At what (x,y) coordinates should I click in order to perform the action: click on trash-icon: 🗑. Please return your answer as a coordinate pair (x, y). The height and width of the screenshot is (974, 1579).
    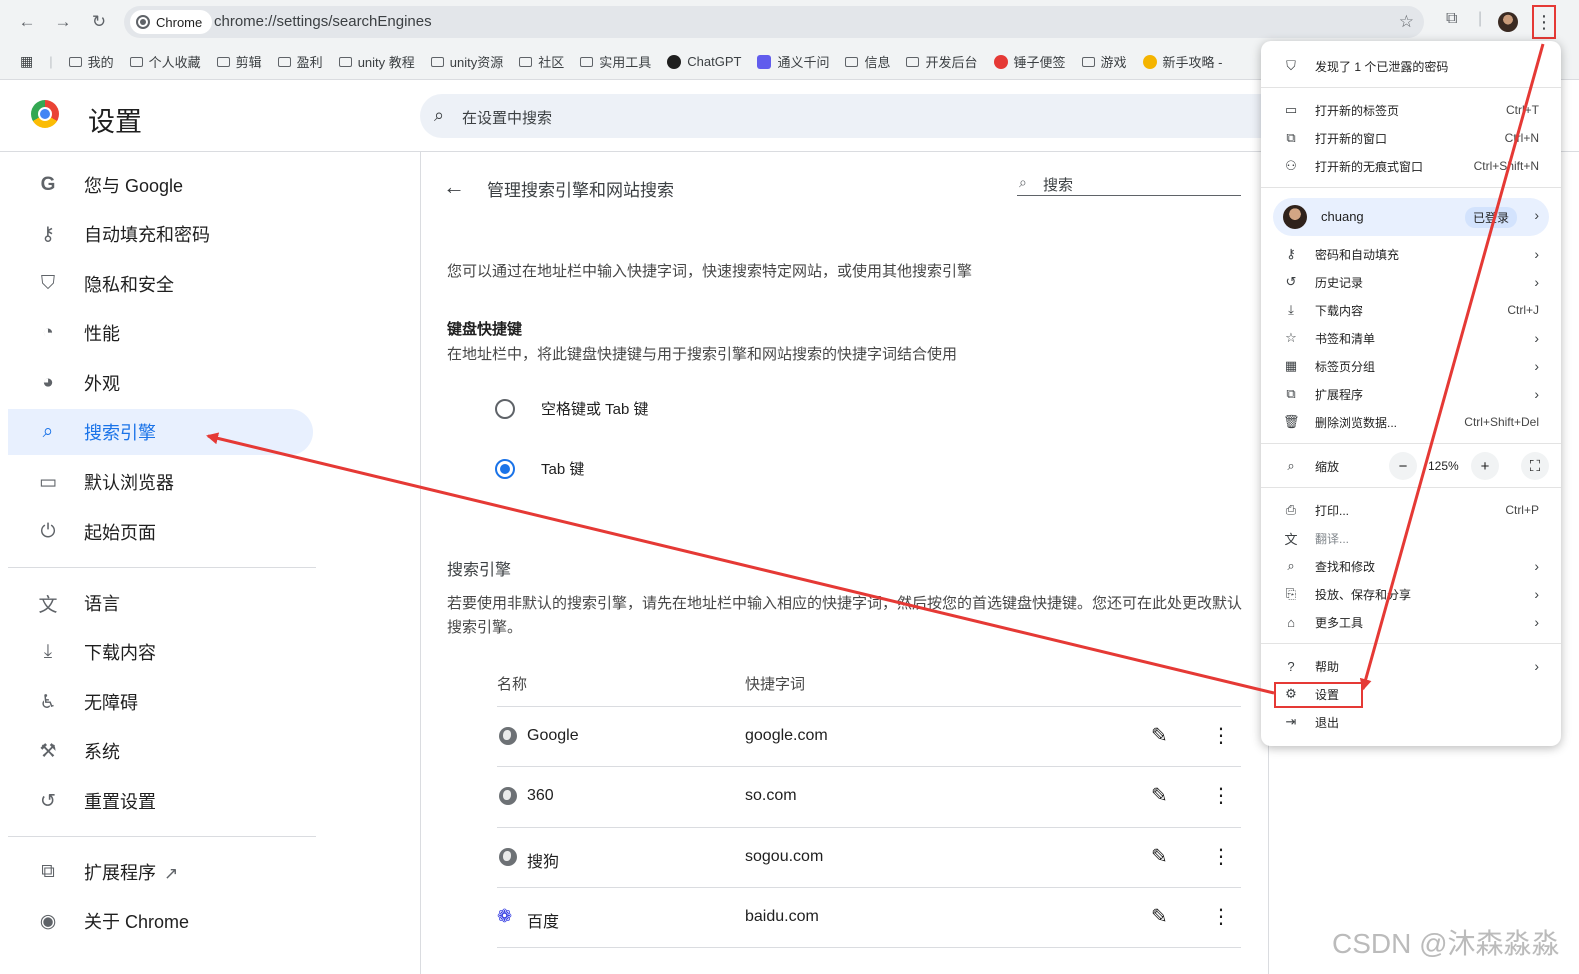
    Looking at the image, I should click on (1291, 421).